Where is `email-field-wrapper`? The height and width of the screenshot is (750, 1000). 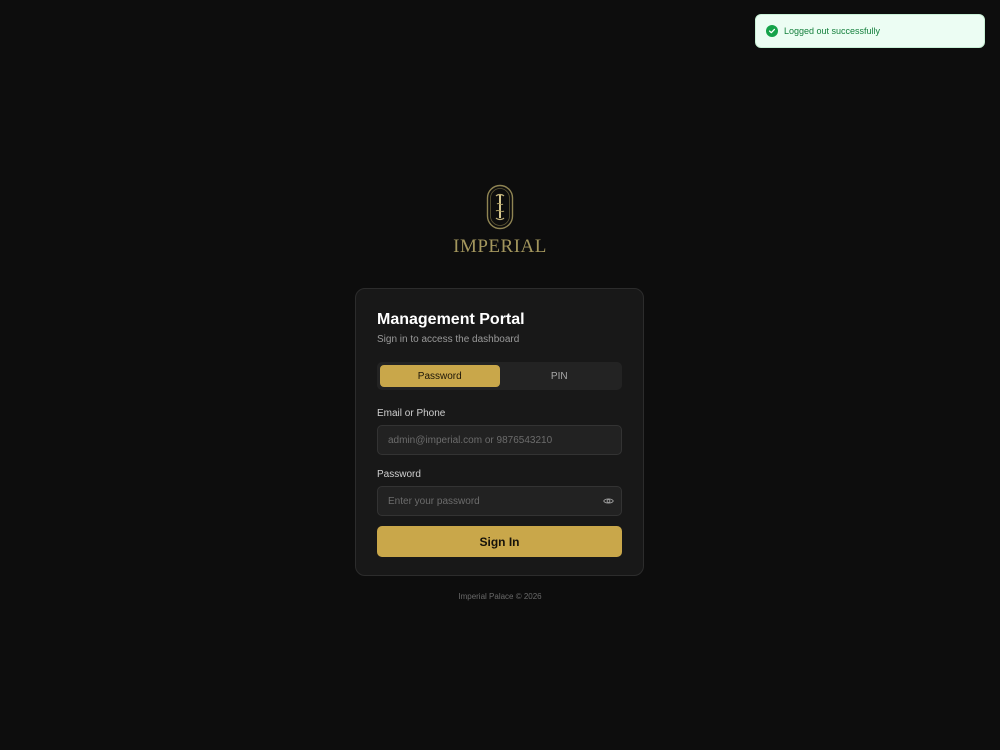 email-field-wrapper is located at coordinates (499, 440).